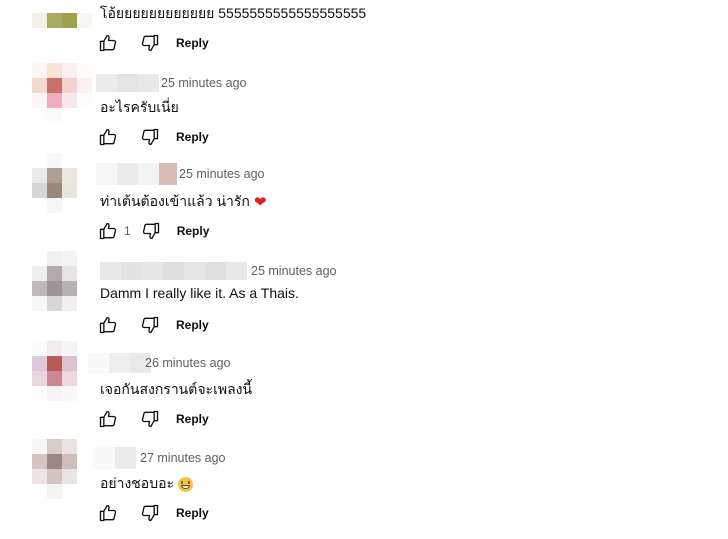  I want to click on author-line: 27 minutes ago, so click(159, 458).